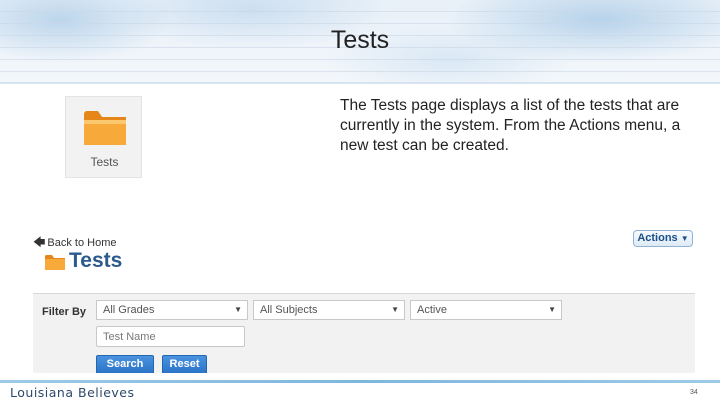 The width and height of the screenshot is (720, 405). Describe the element at coordinates (82, 243) in the screenshot. I see `back-link-label: Back to Home` at that location.